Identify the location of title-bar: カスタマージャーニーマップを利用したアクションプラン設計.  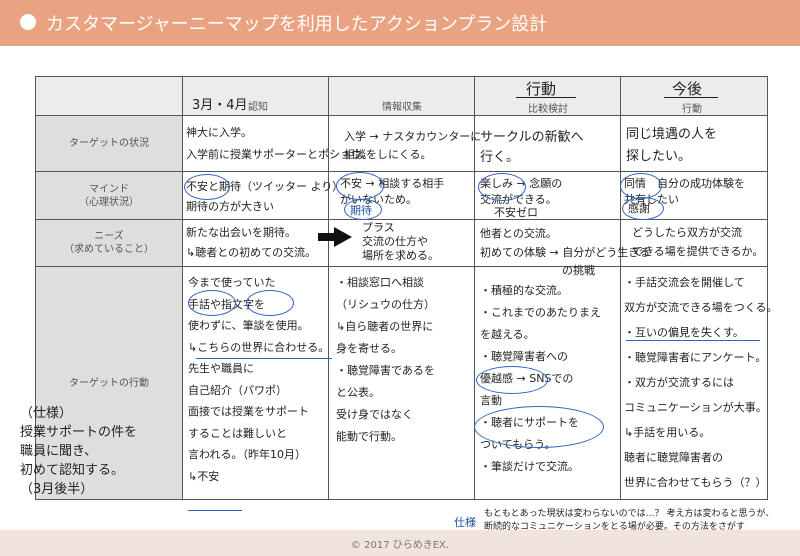
(400, 23).